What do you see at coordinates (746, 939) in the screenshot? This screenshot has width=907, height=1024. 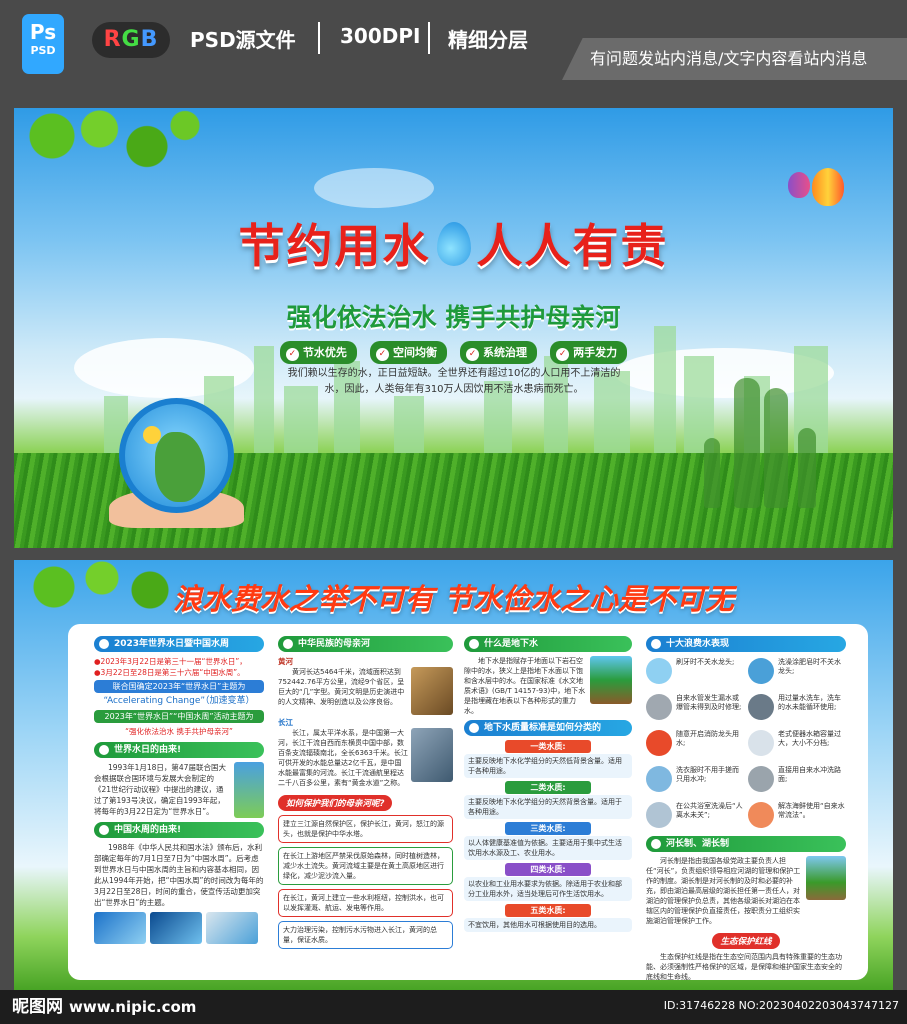 I see `redline-wrap: 生态保护红线` at bounding box center [746, 939].